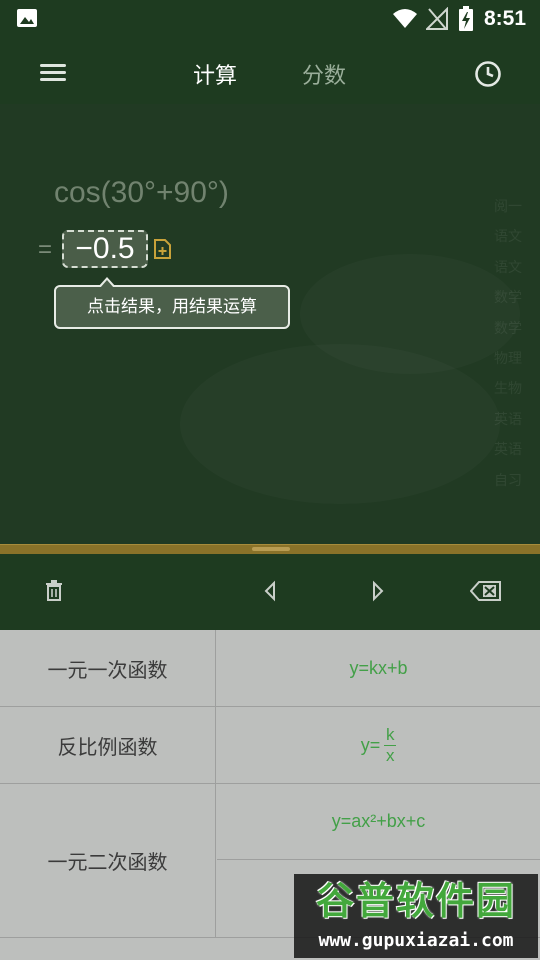  Describe the element at coordinates (53, 73) in the screenshot. I see `hamburger-menu-icon` at that location.